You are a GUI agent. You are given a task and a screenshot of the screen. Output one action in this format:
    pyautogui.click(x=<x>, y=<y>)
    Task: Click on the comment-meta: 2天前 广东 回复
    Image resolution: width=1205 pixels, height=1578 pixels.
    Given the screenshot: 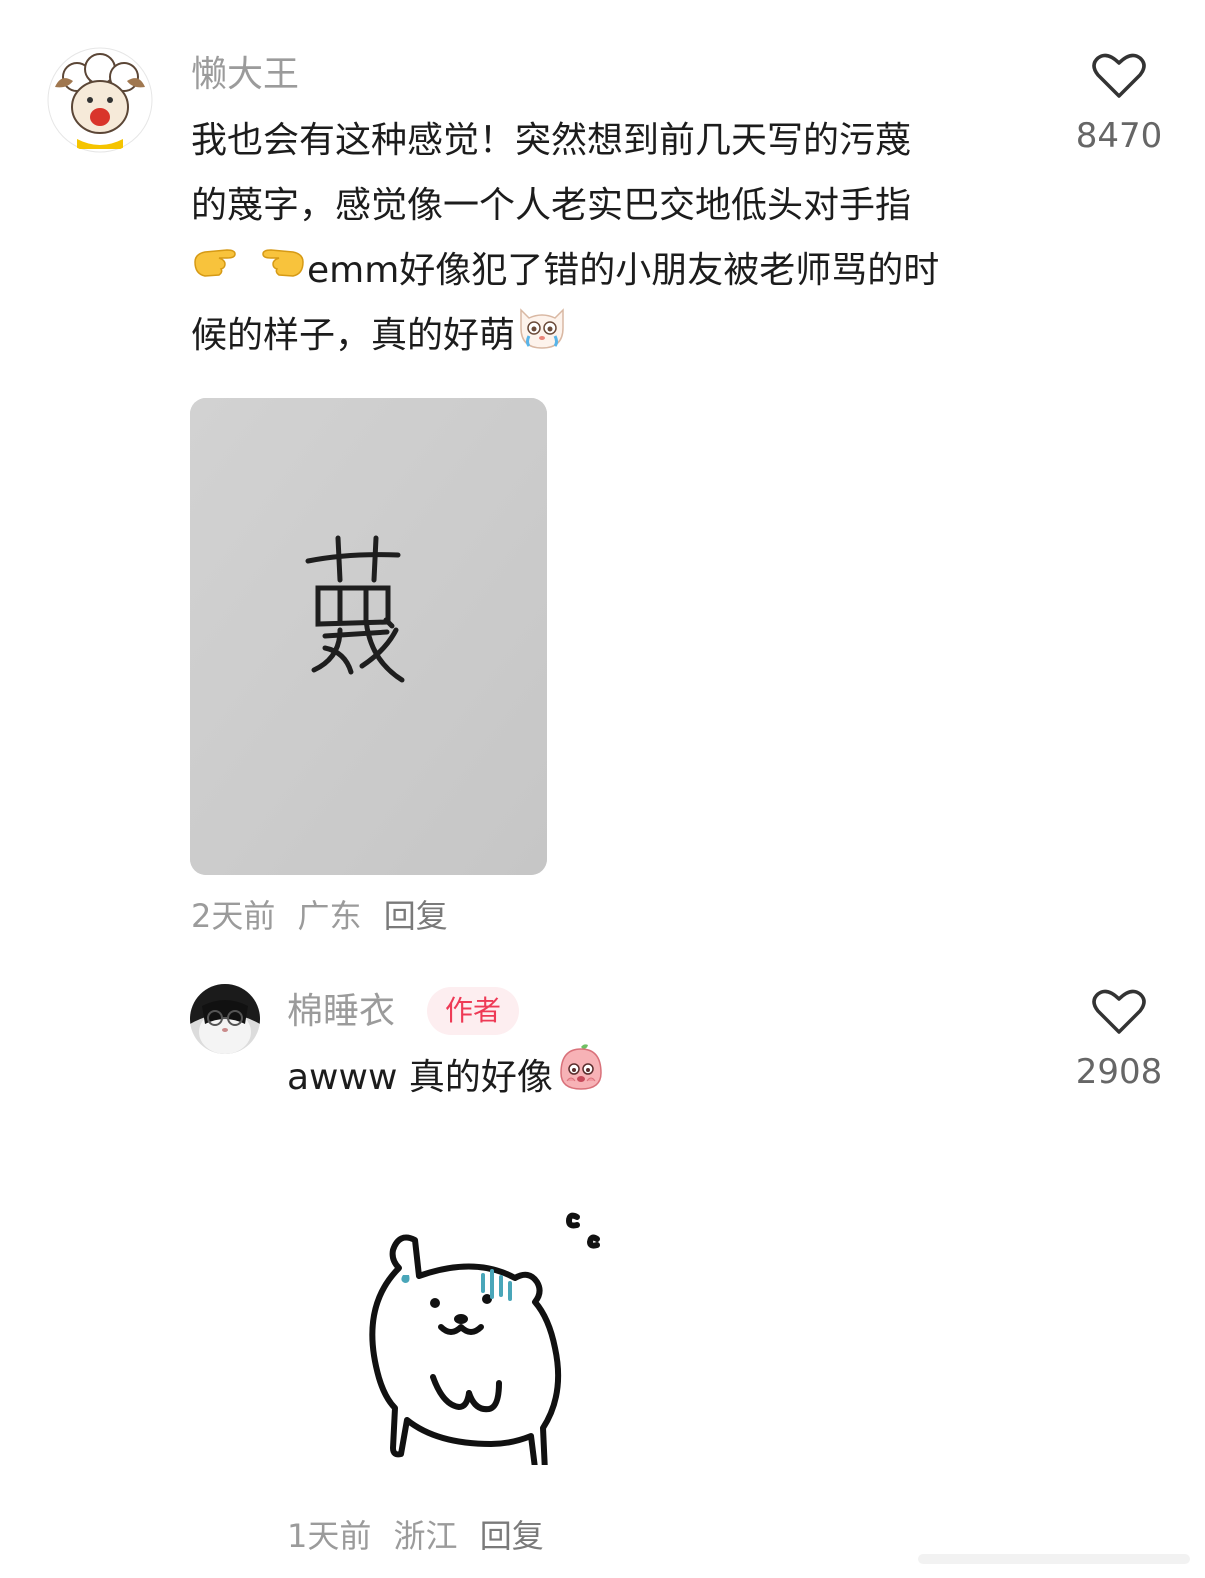 What is the action you would take?
    pyautogui.click(x=325, y=916)
    